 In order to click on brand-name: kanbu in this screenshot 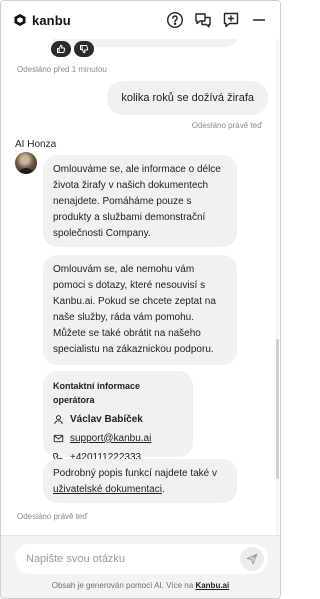, I will do `click(51, 20)`.